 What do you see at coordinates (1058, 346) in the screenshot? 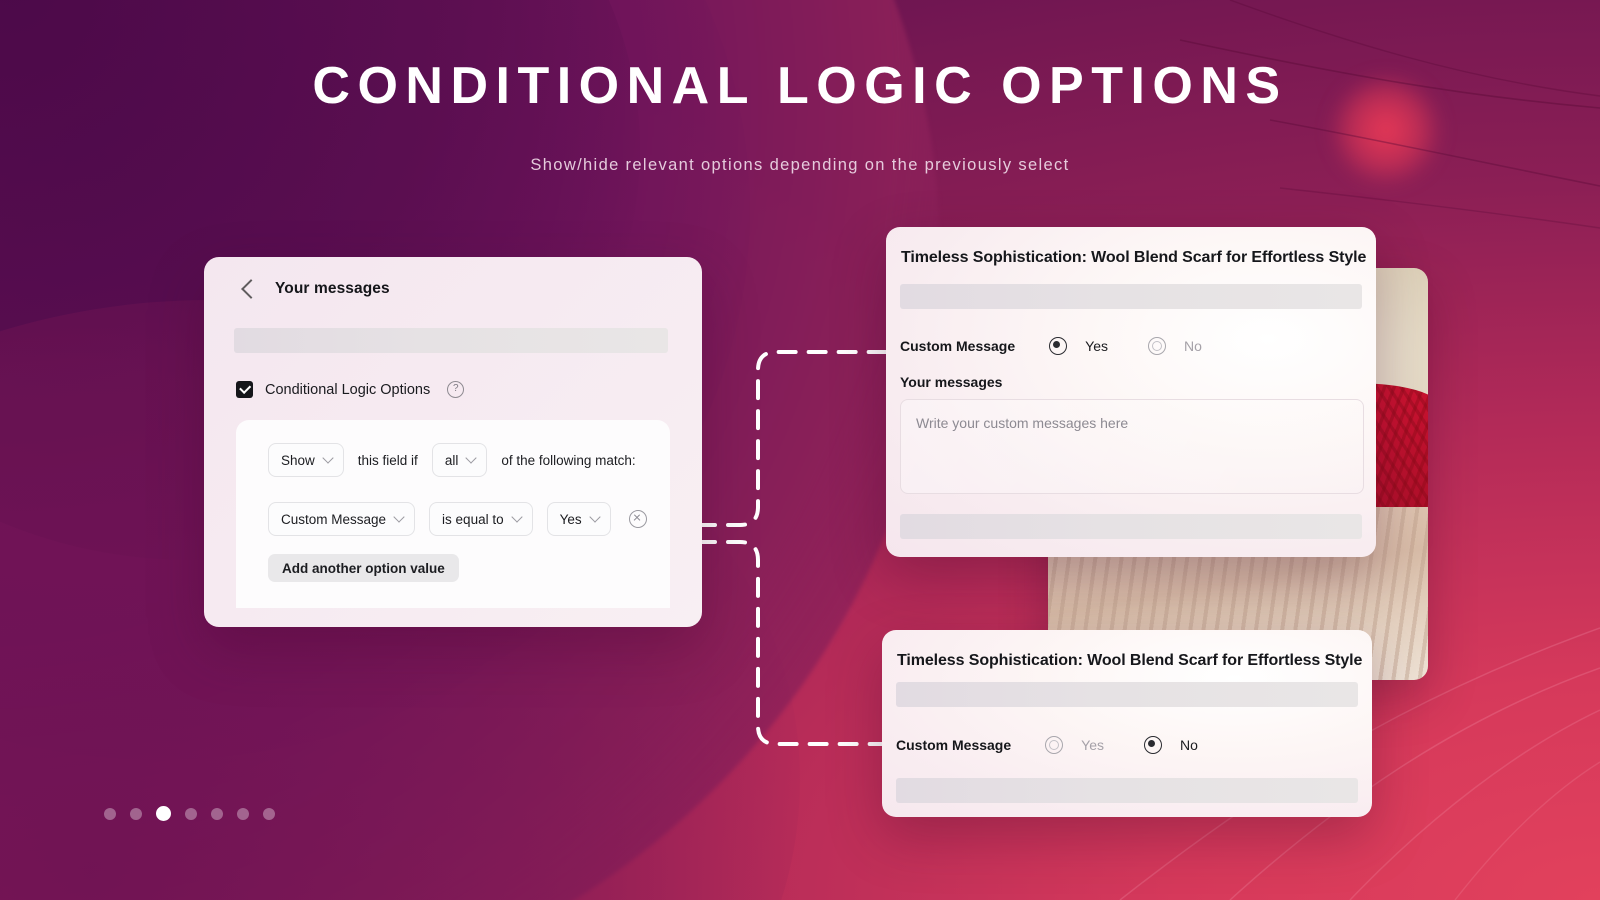
I see `radio-yes-selected` at bounding box center [1058, 346].